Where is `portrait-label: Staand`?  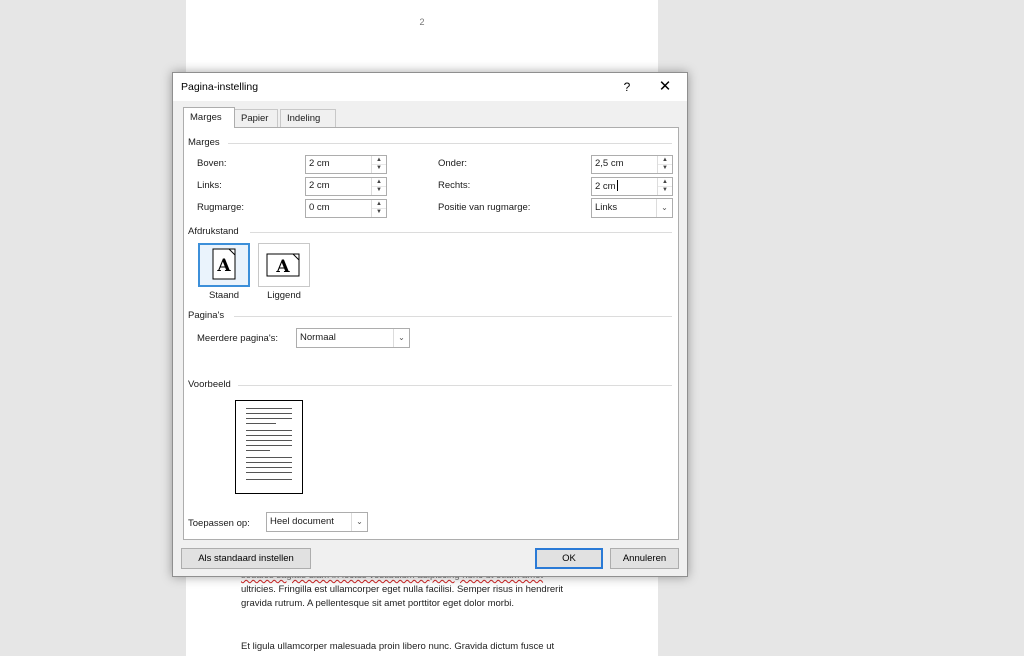
portrait-label: Staand is located at coordinates (224, 295).